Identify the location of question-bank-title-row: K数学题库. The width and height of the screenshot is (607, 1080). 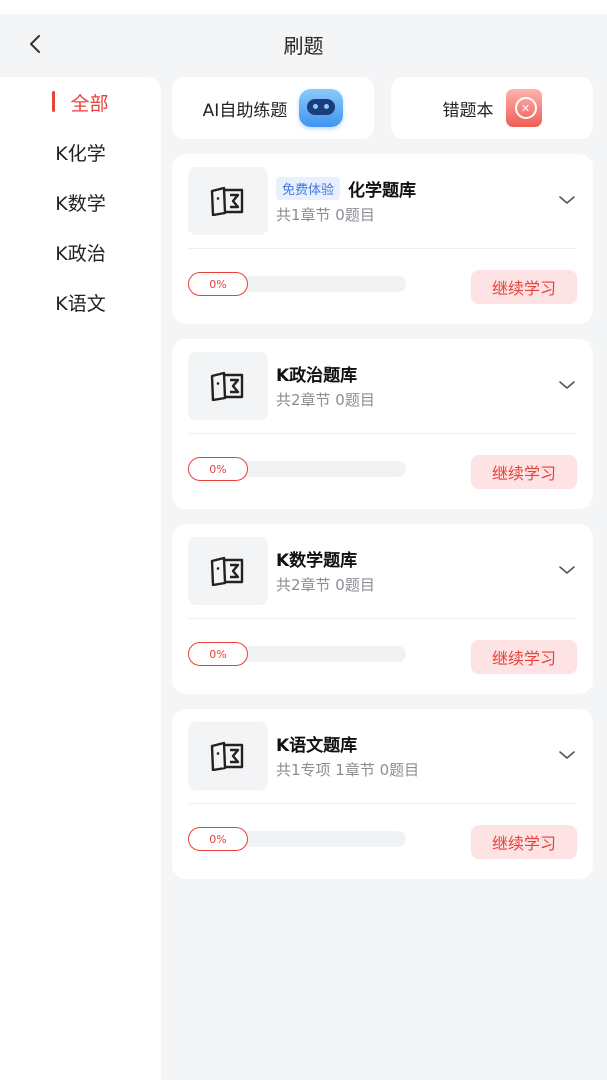
(316, 558).